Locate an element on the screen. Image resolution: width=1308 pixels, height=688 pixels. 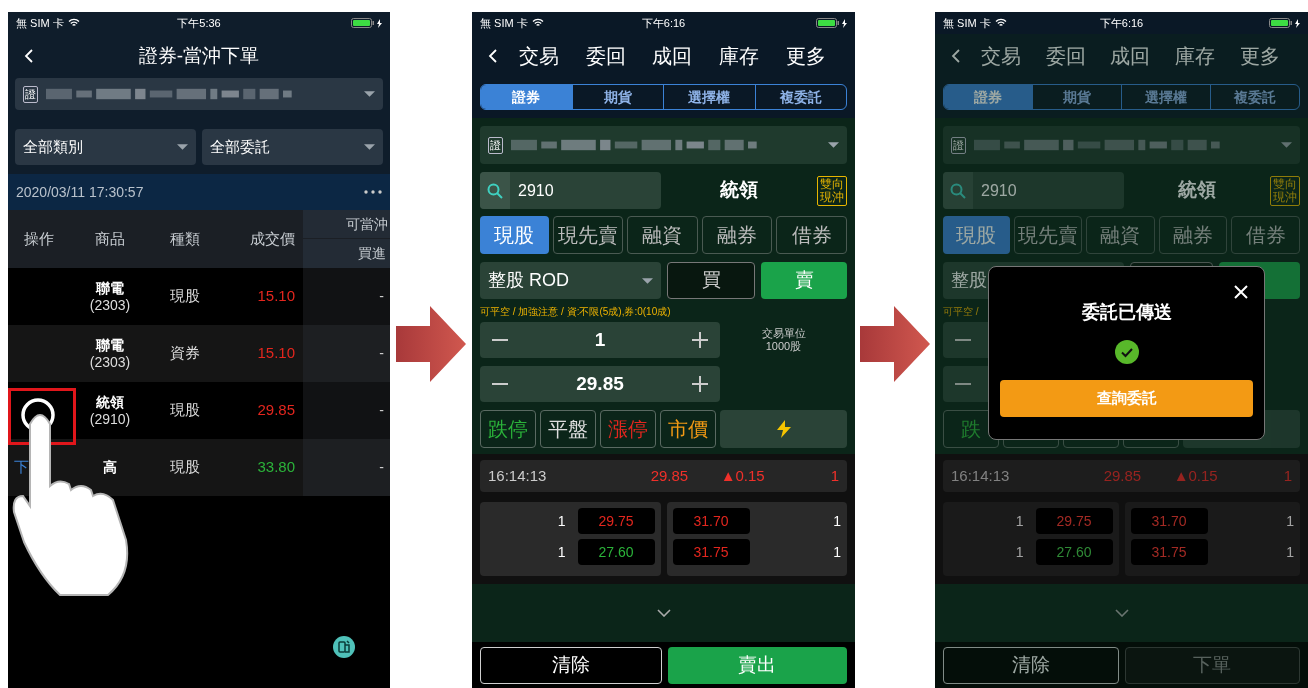
select-value: 全部類別 is located at coordinates (53, 146).